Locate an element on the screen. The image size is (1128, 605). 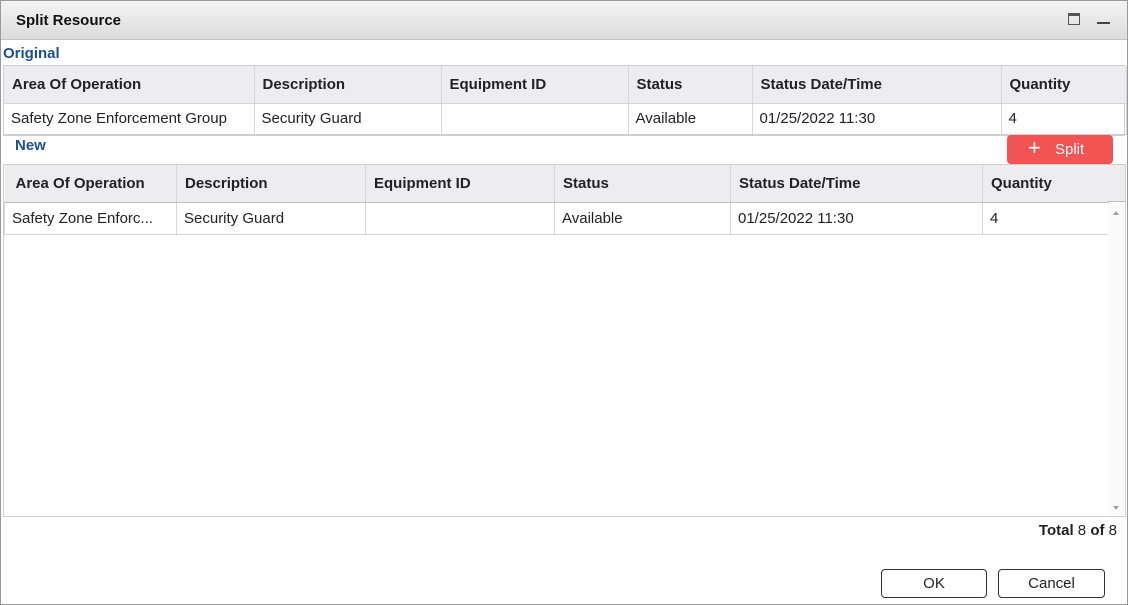
total-count: Total 8 of 8 is located at coordinates (1078, 530).